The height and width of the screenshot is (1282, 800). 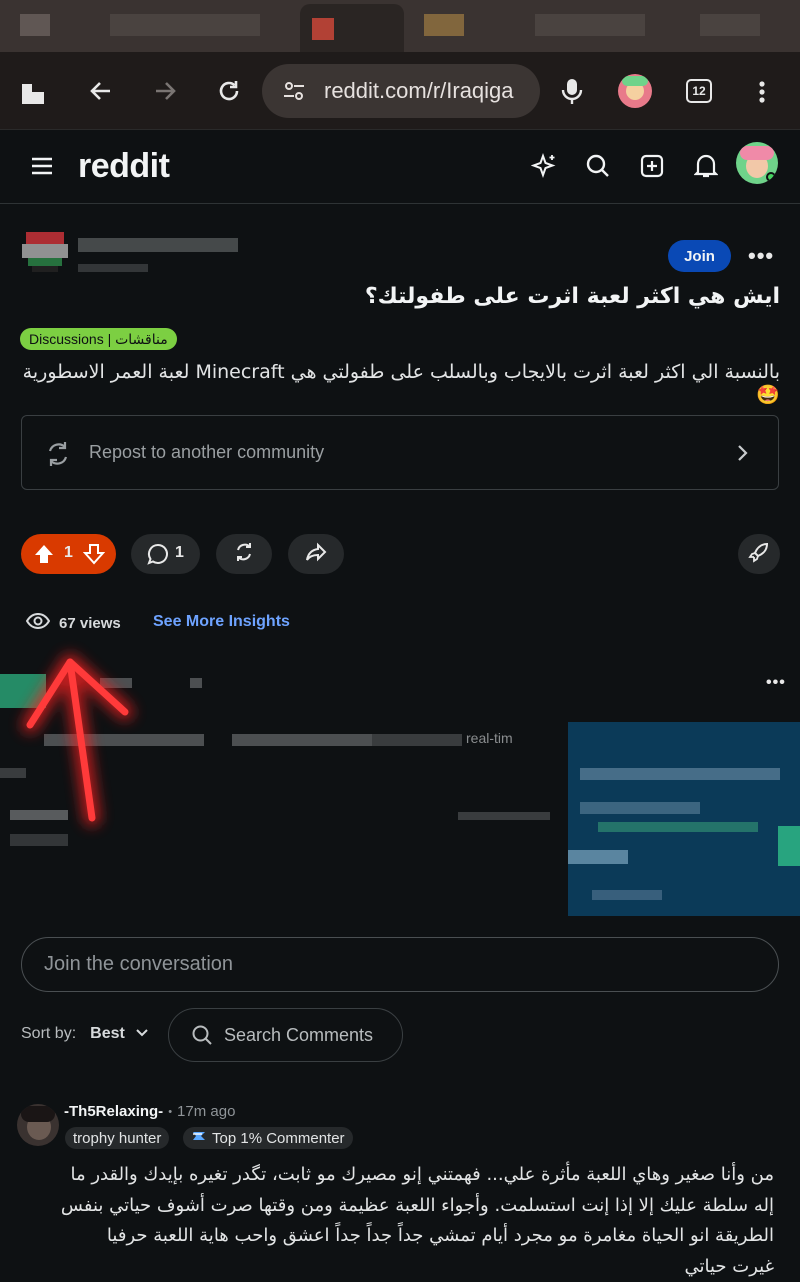 I want to click on top-commenter-label: Top 1% Commenter, so click(x=278, y=1138).